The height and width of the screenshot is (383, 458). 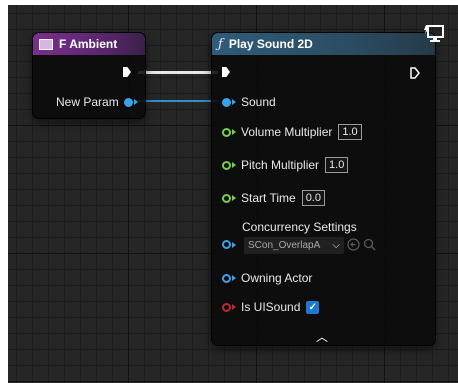 What do you see at coordinates (258, 102) in the screenshot?
I see `sound-pin-label: Sound` at bounding box center [258, 102].